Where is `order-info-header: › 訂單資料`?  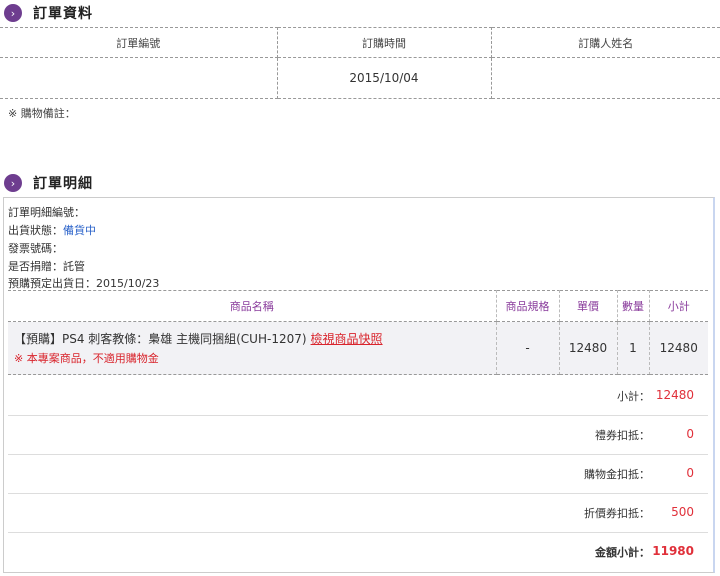 order-info-header: › 訂單資料 is located at coordinates (48, 13).